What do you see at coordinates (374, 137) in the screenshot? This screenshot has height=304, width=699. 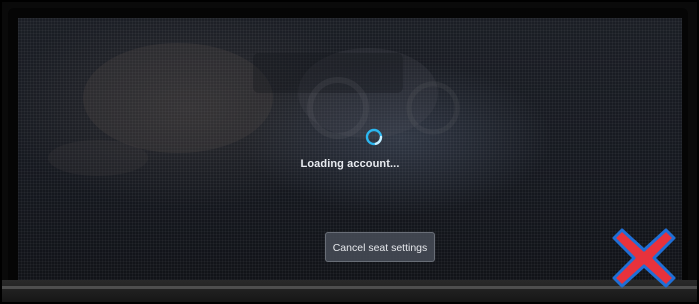 I see `loading-spinner-icon` at bounding box center [374, 137].